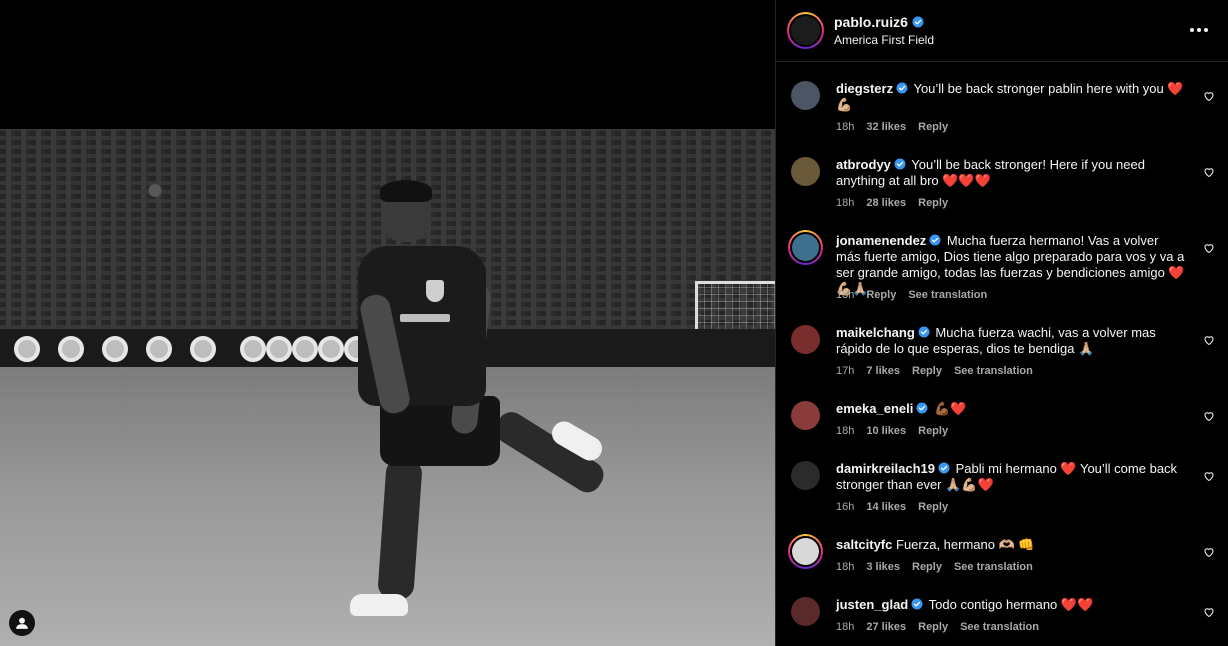 The image size is (1228, 646). Describe the element at coordinates (1200, 30) in the screenshot. I see `more-options-button` at that location.